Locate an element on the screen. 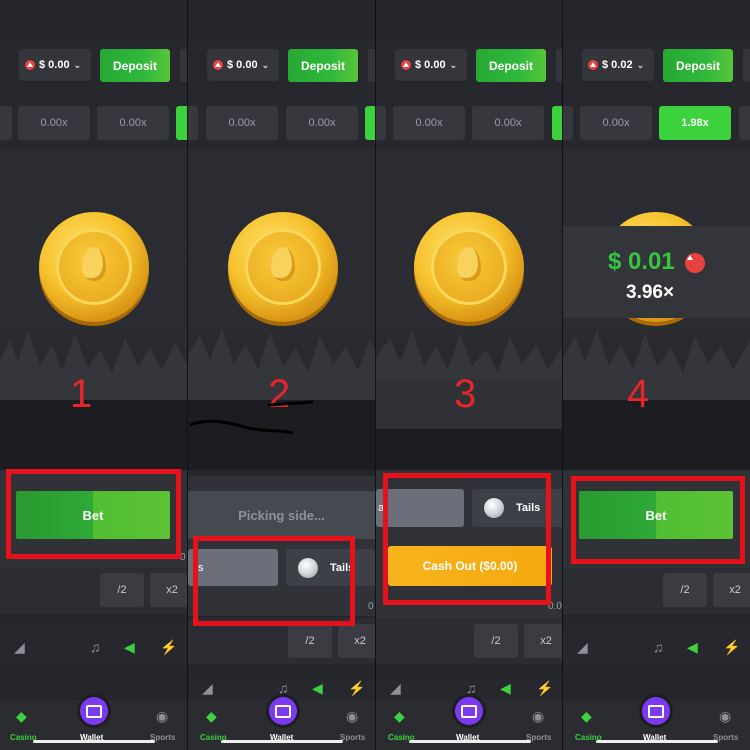  win-multiplier: 3.96× is located at coordinates (650, 292).